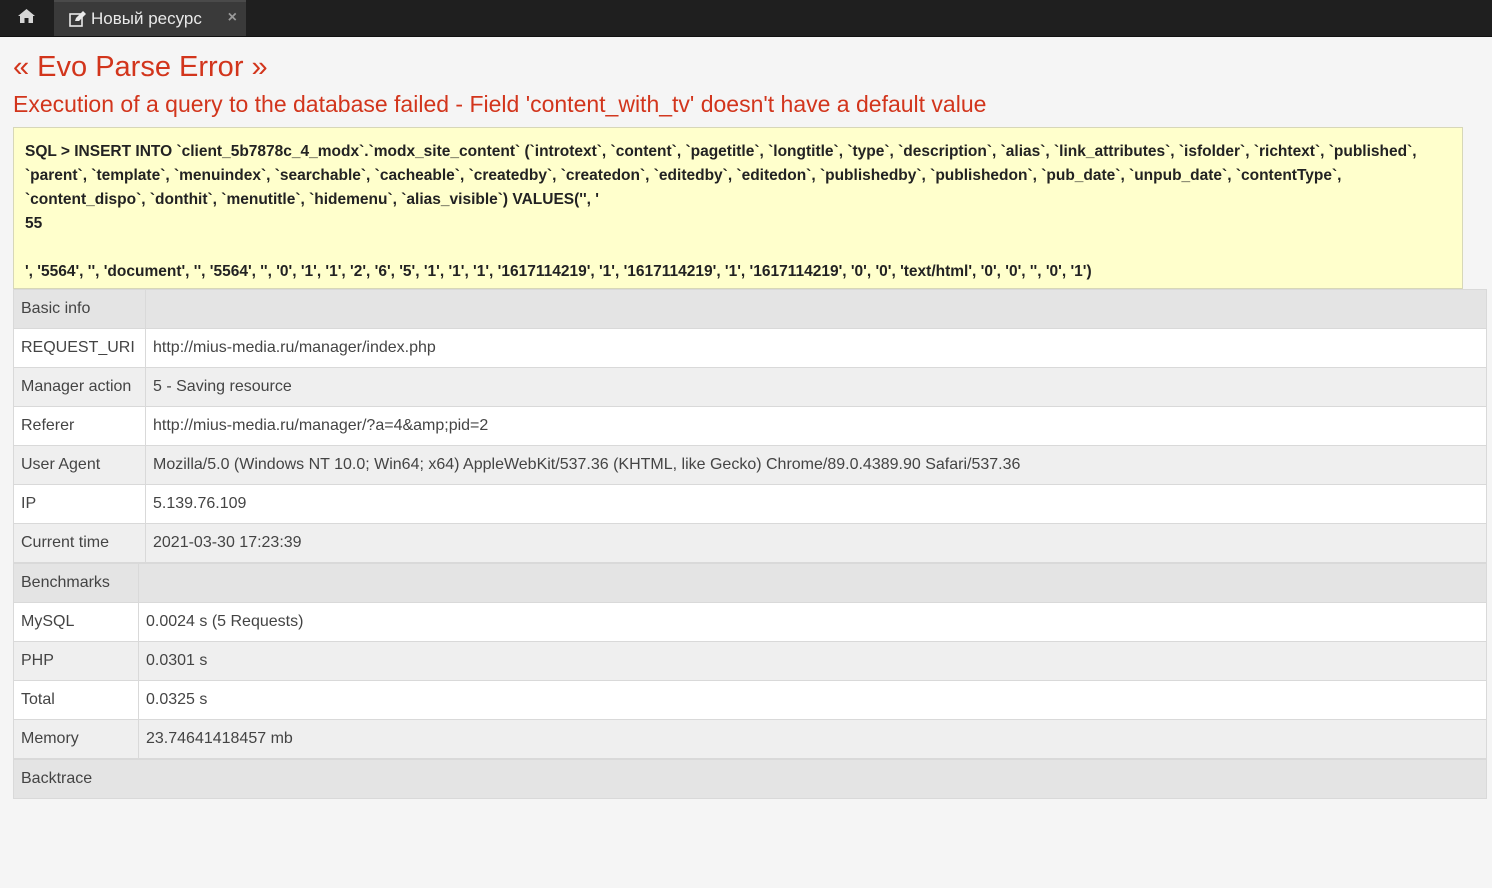 Image resolution: width=1492 pixels, height=888 pixels. I want to click on table-row: Total 0.0325 s, so click(750, 700).